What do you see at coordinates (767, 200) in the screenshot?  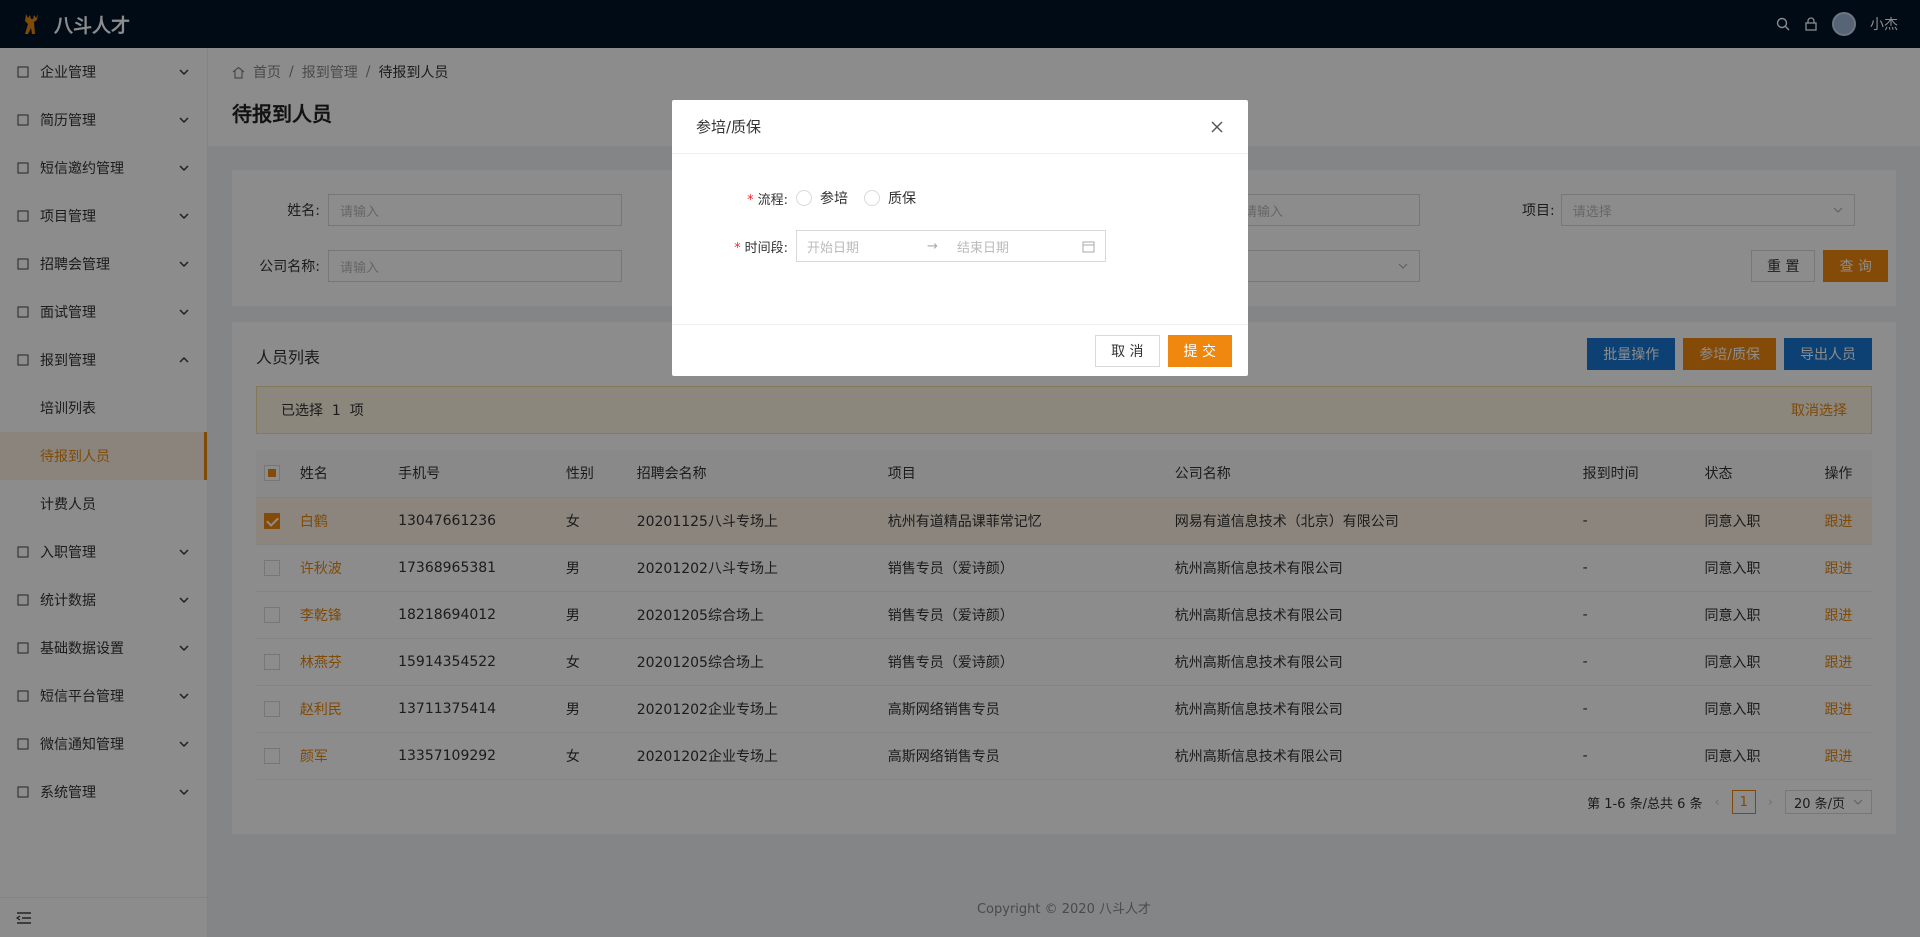 I see `flow-label: * 流程:` at bounding box center [767, 200].